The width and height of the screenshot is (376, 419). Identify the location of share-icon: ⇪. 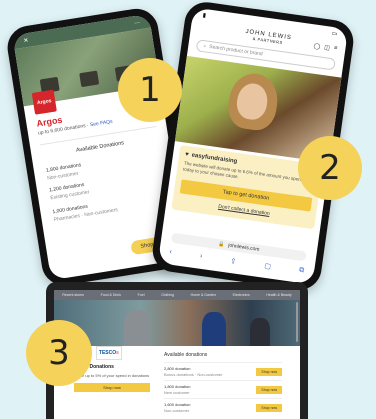
(233, 261).